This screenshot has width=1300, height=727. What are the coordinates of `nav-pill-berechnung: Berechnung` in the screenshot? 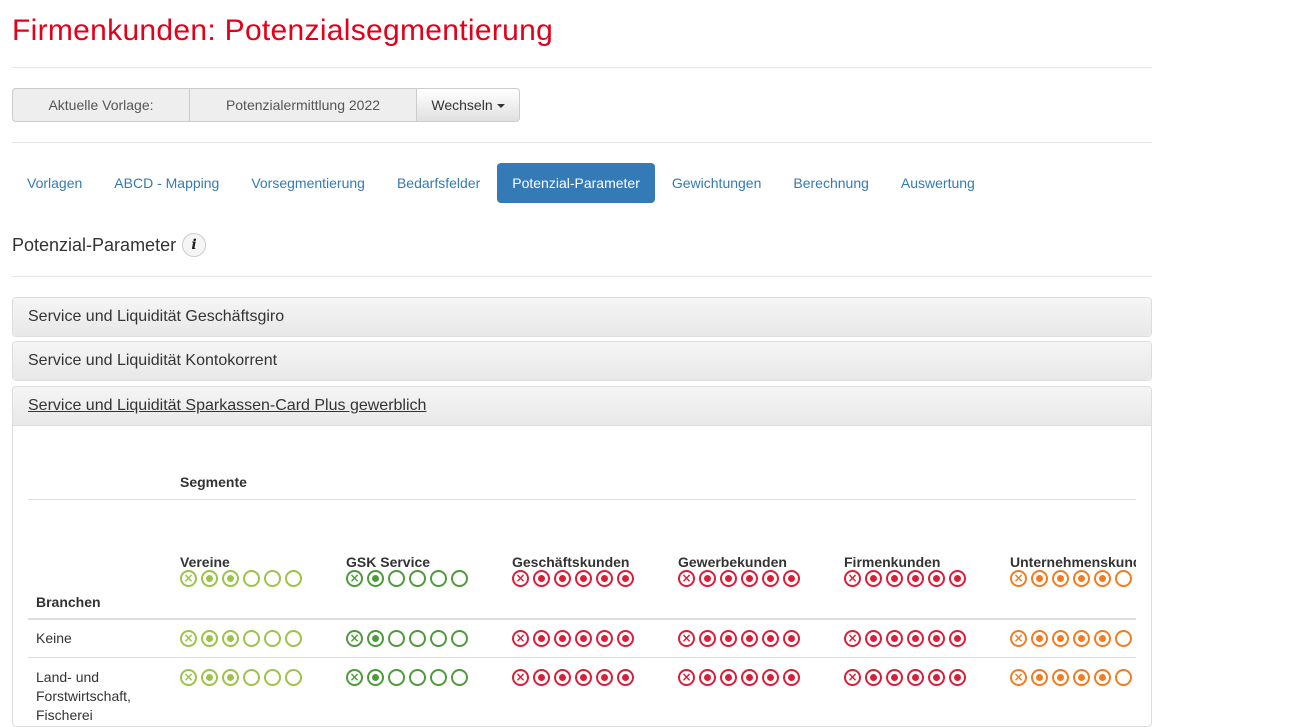 It's located at (831, 183).